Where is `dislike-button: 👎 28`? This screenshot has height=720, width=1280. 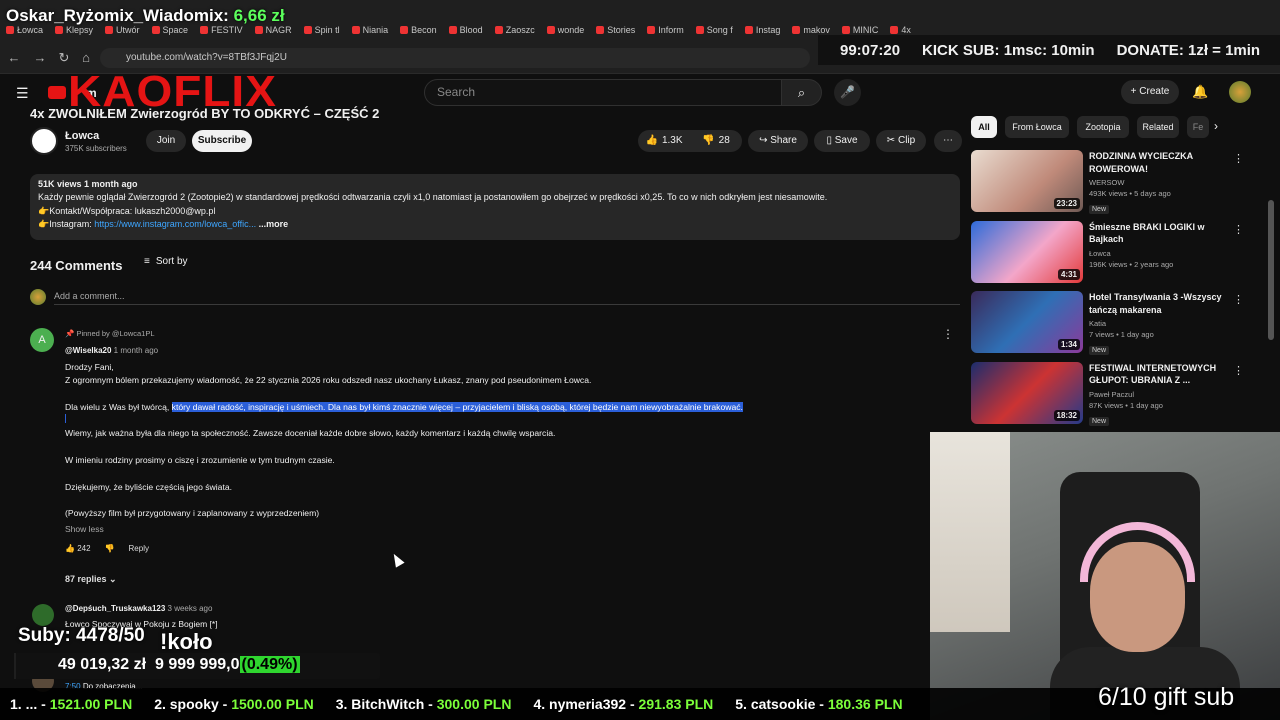
dislike-button: 👎 28 is located at coordinates (716, 141).